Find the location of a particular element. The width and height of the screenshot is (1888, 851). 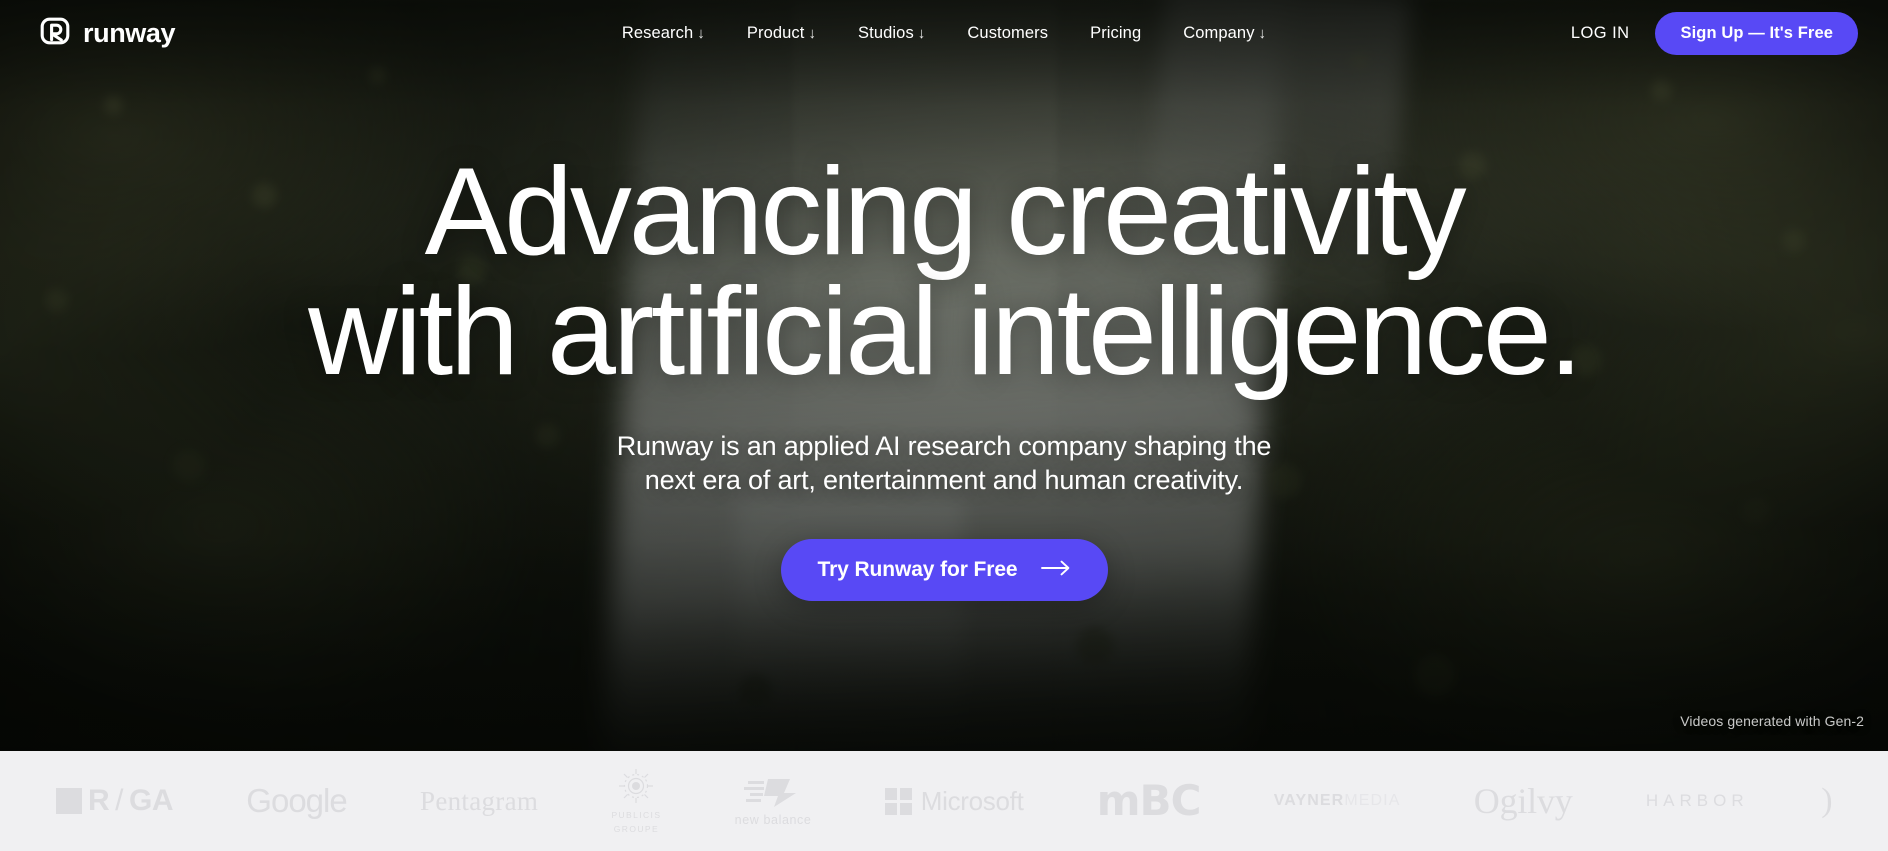

log-in-link: LOG IN is located at coordinates (1600, 33).